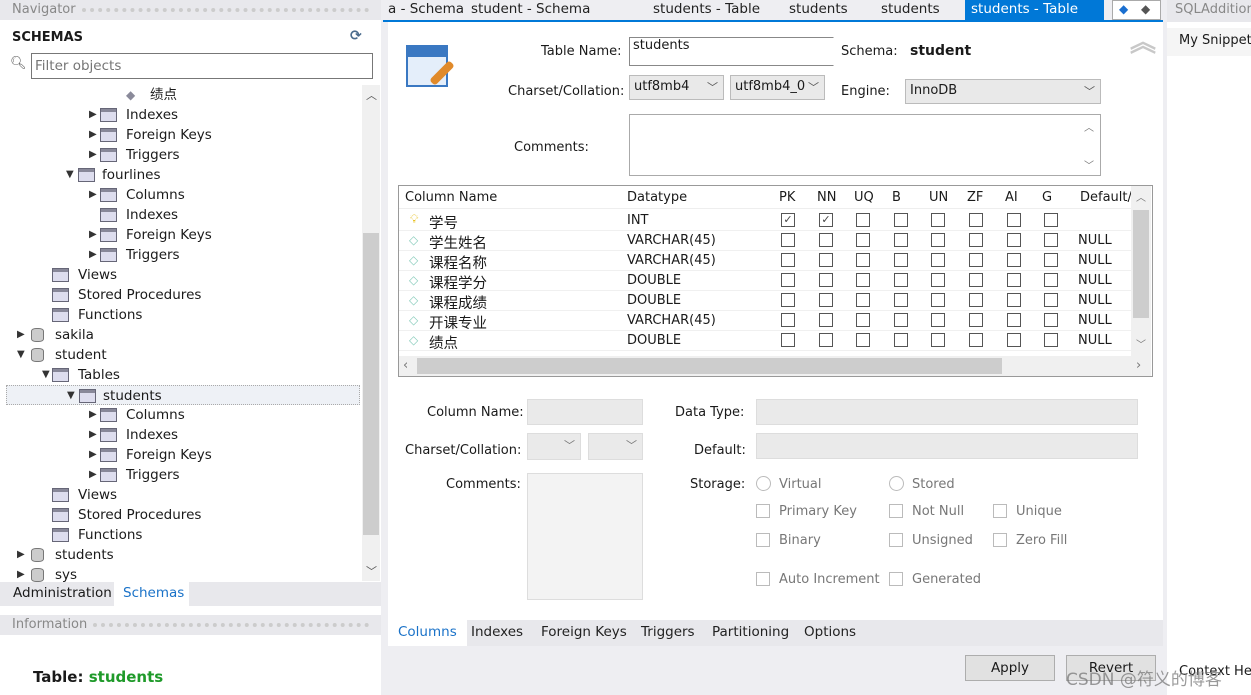 The image size is (1251, 695). What do you see at coordinates (830, 632) in the screenshot?
I see `editor-tab-options: Options` at bounding box center [830, 632].